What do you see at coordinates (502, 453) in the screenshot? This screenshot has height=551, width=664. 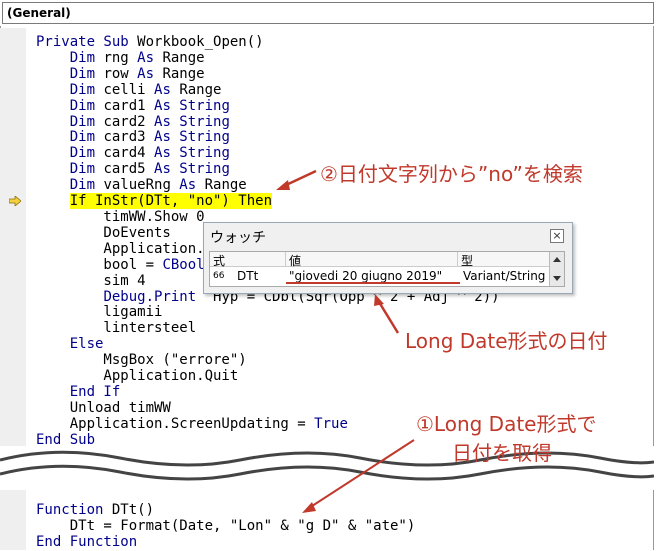 I see `annotation-get-date-line2: 日付を取得` at bounding box center [502, 453].